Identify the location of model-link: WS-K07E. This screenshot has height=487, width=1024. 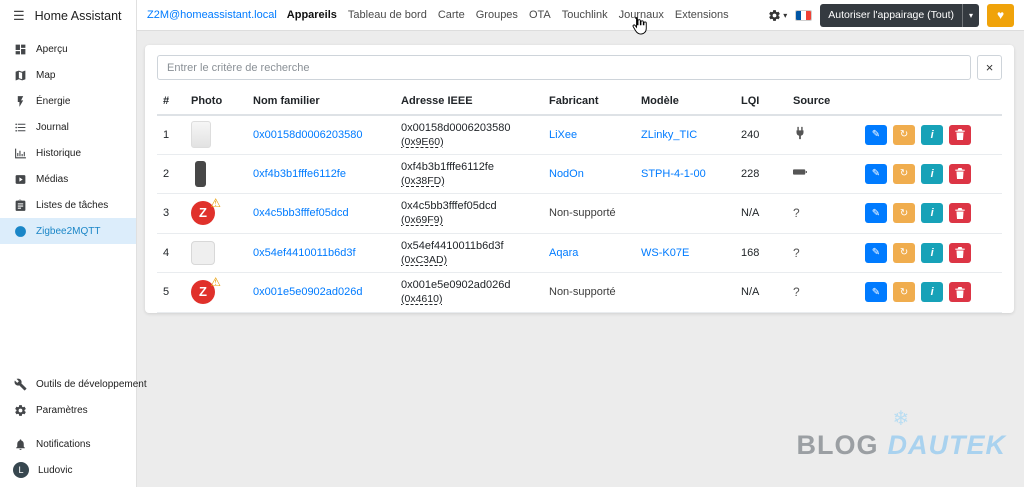
(665, 253).